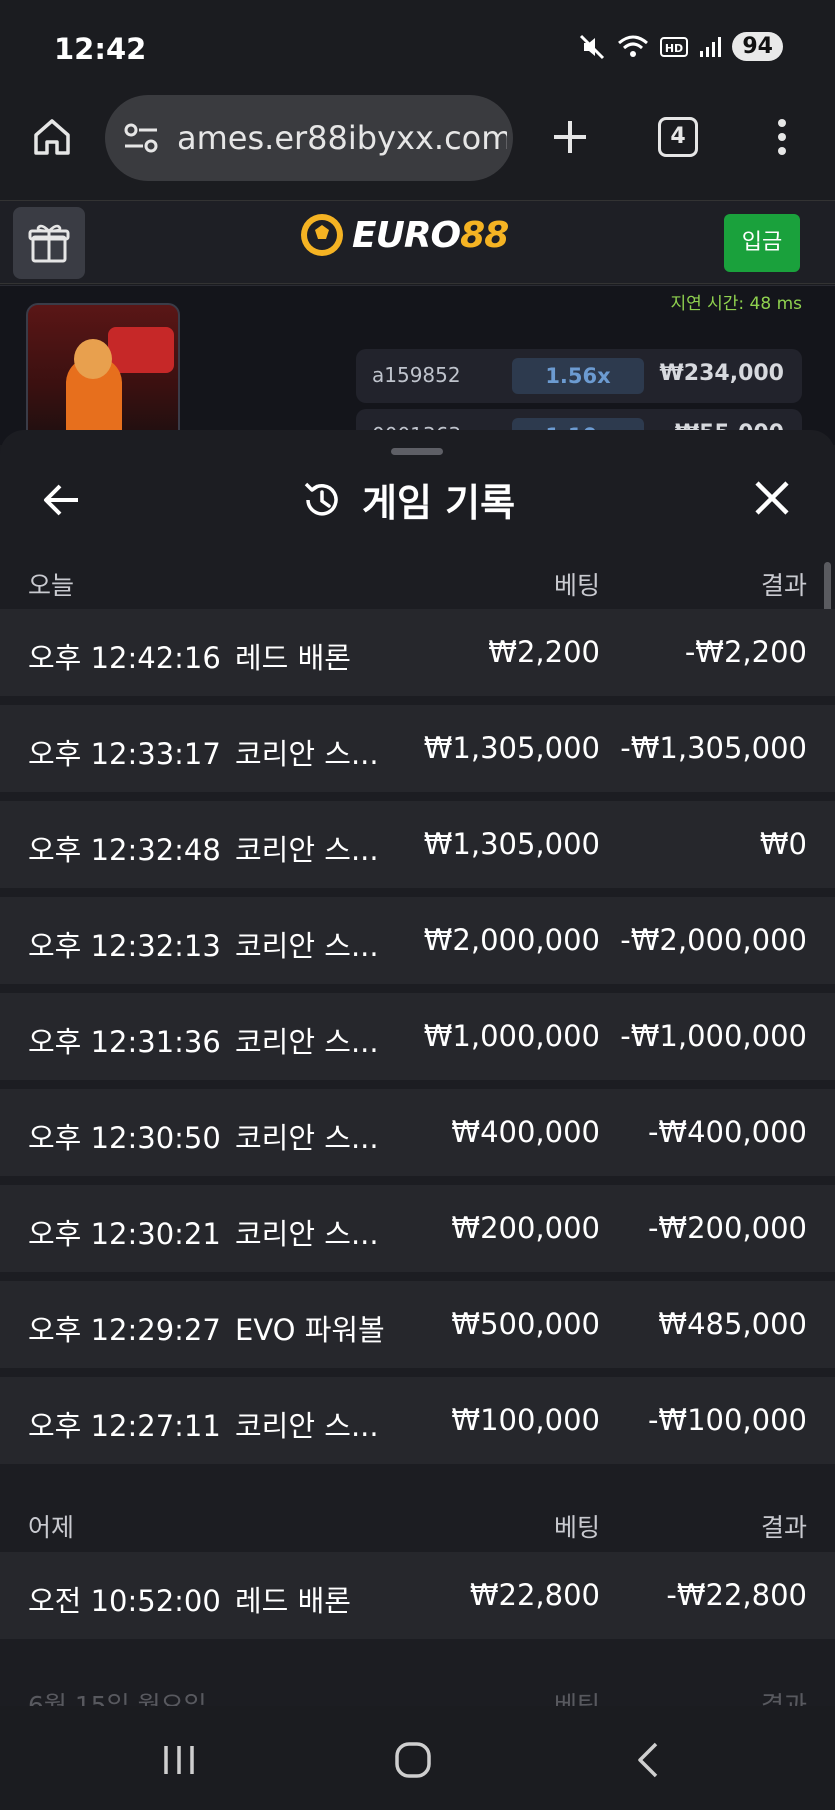 The height and width of the screenshot is (1810, 835). What do you see at coordinates (93, 359) in the screenshot?
I see `thumbnail-presenter-head` at bounding box center [93, 359].